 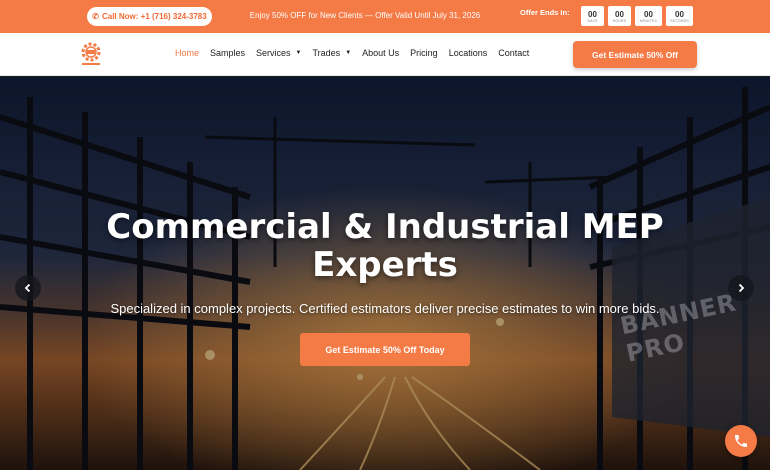 I want to click on countdown-minutes-unit: MINUTES, so click(x=648, y=20).